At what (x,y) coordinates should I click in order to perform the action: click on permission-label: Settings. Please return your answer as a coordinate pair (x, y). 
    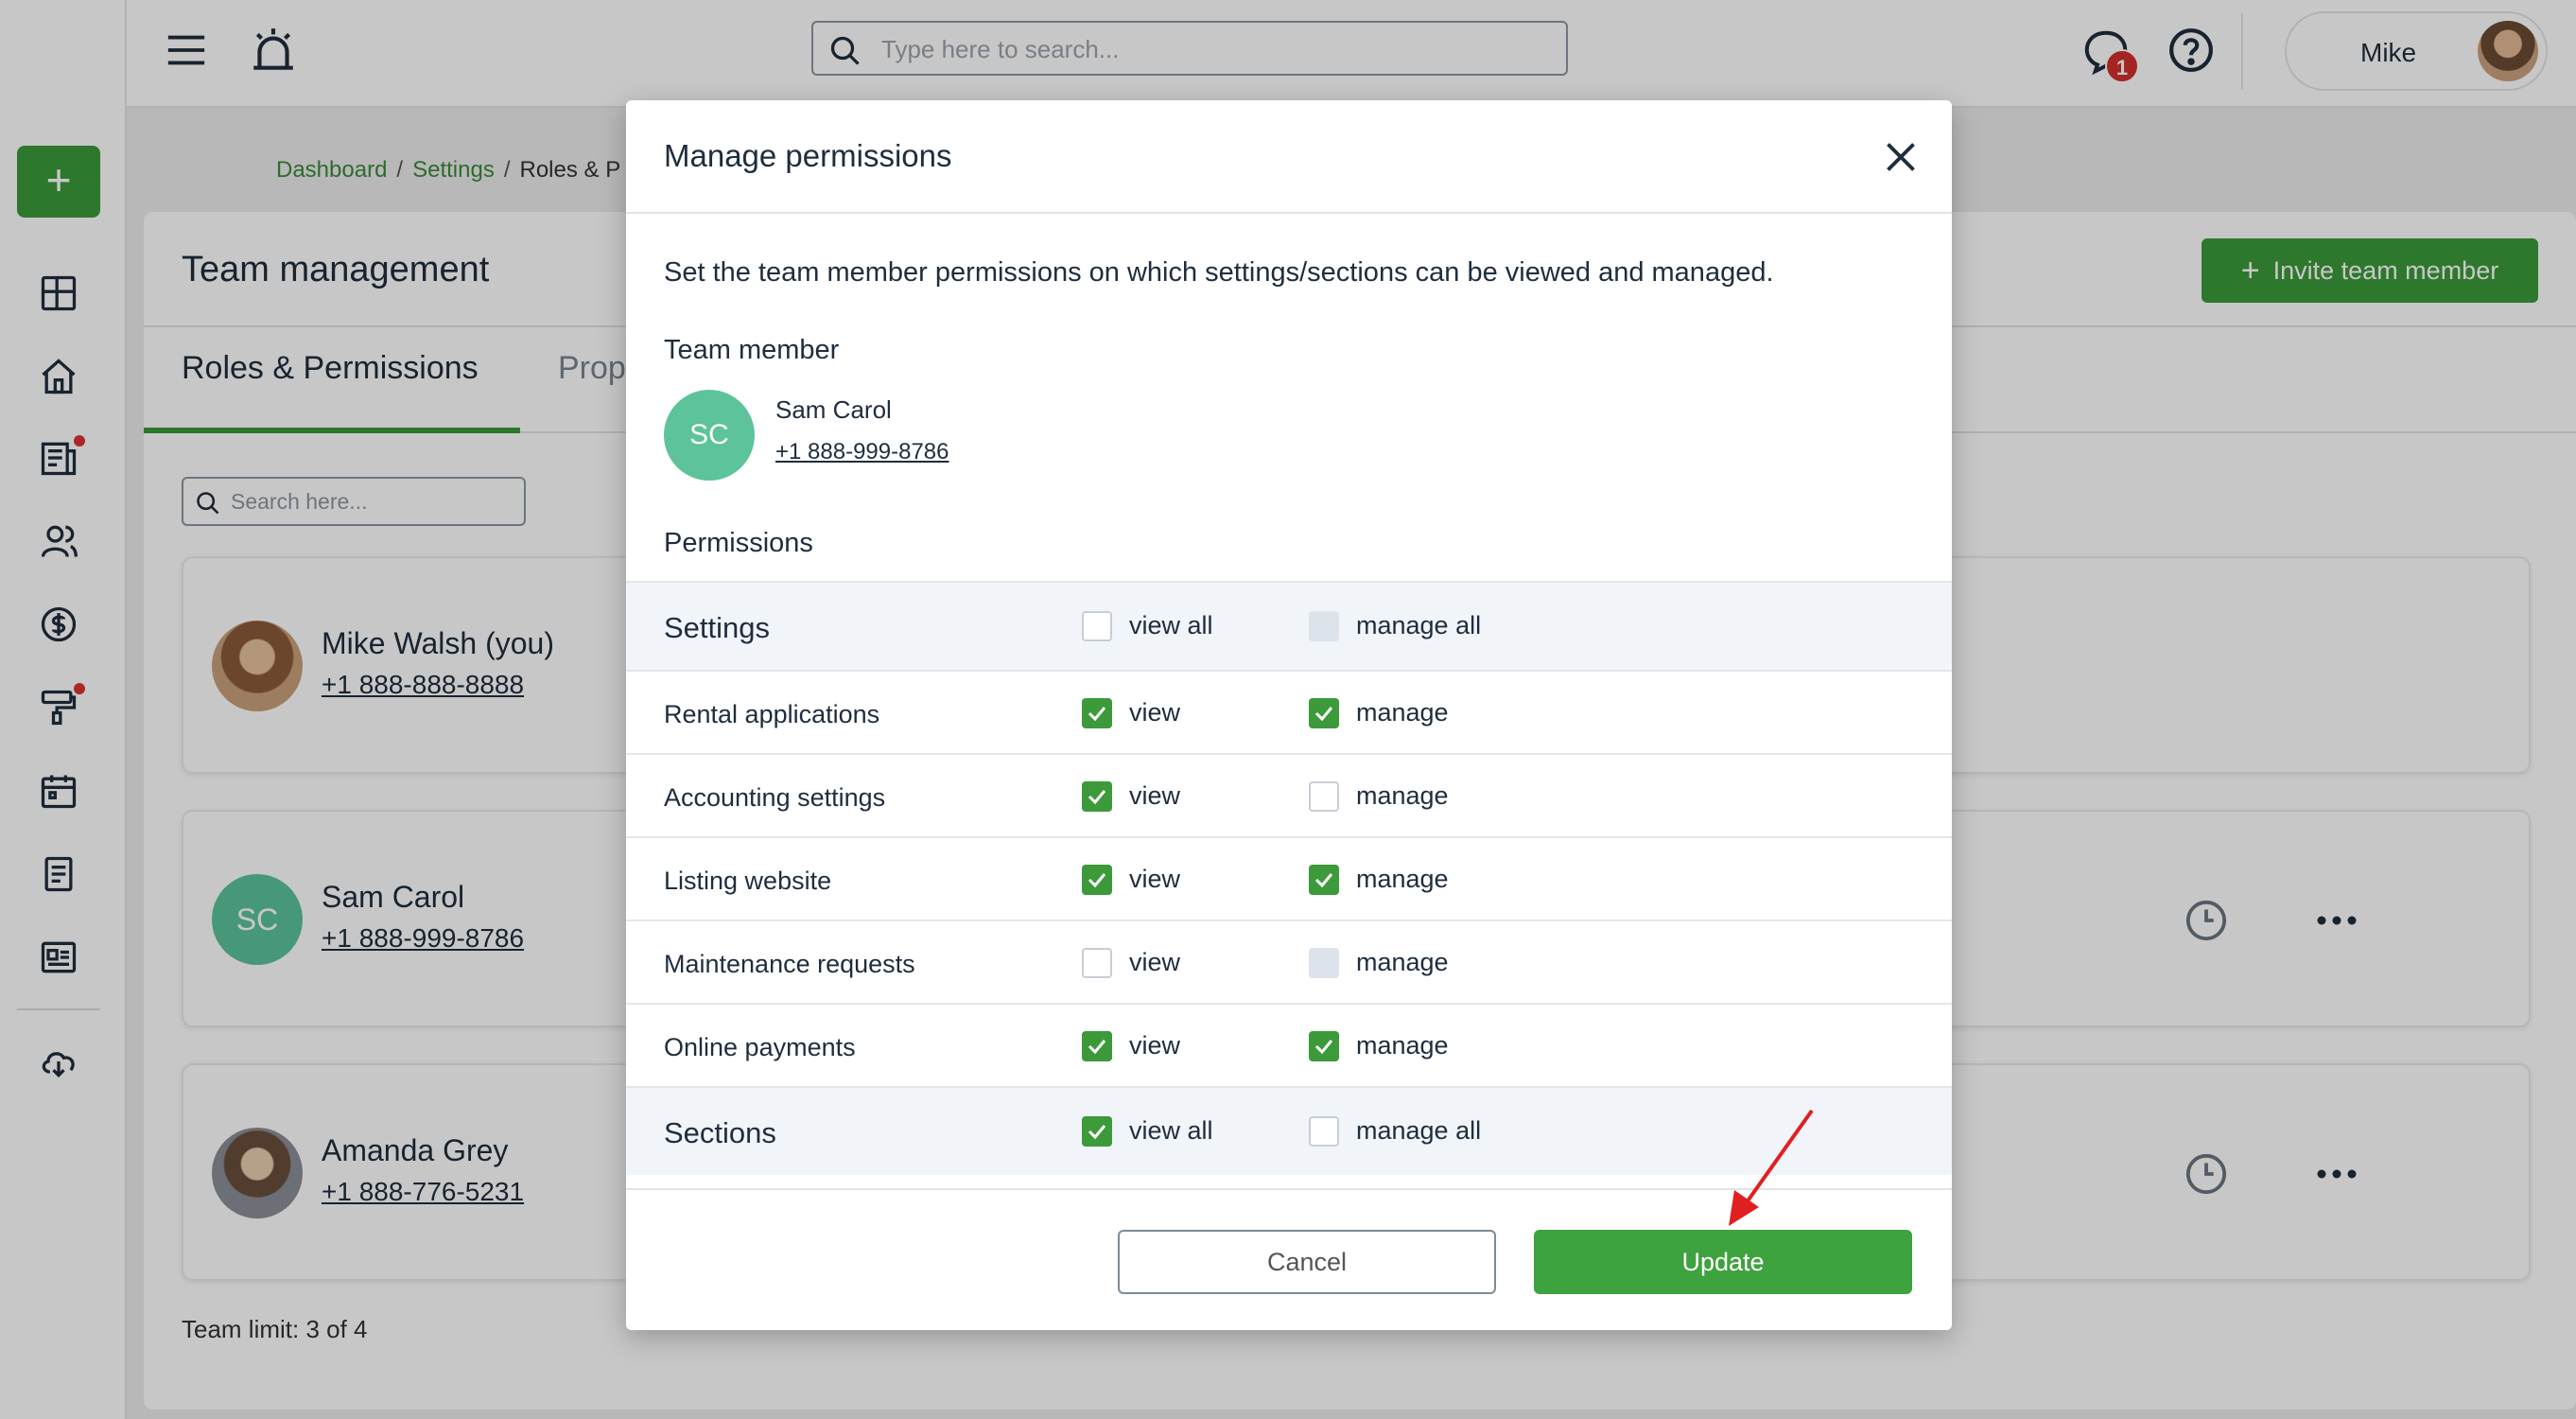
    Looking at the image, I should click on (717, 627).